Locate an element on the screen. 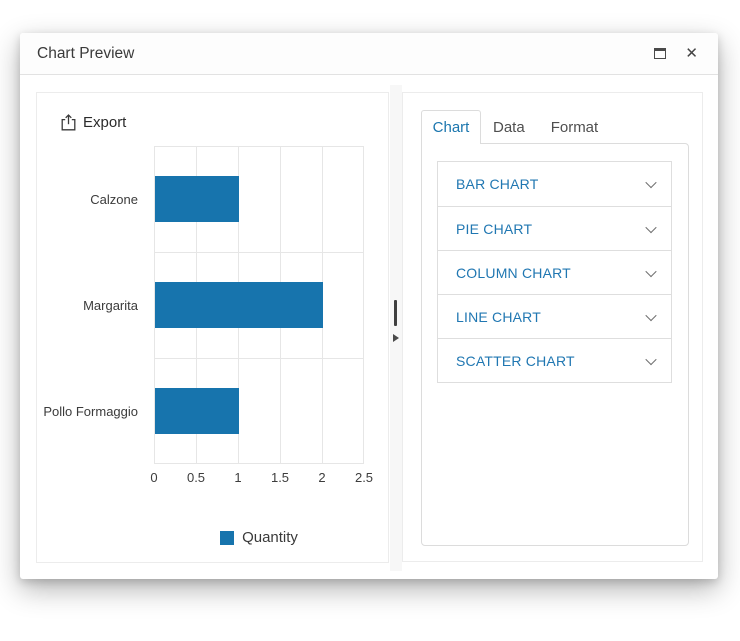  x-tick-label: 0.5 is located at coordinates (196, 477).